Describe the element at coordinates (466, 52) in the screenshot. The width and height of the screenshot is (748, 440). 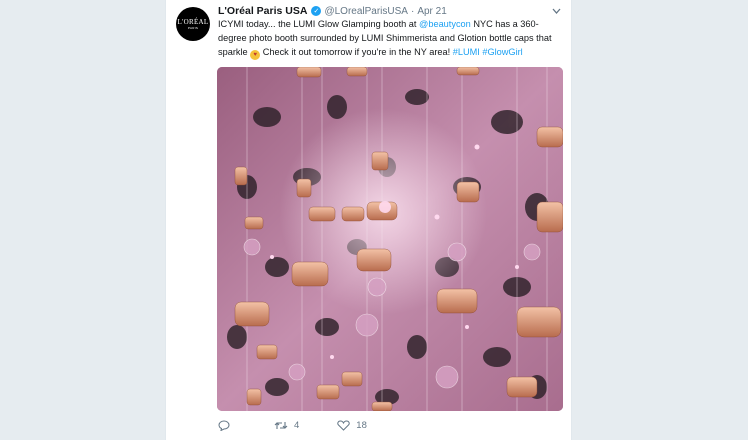
I see `hashtag-link-lumi: #LUMI` at that location.